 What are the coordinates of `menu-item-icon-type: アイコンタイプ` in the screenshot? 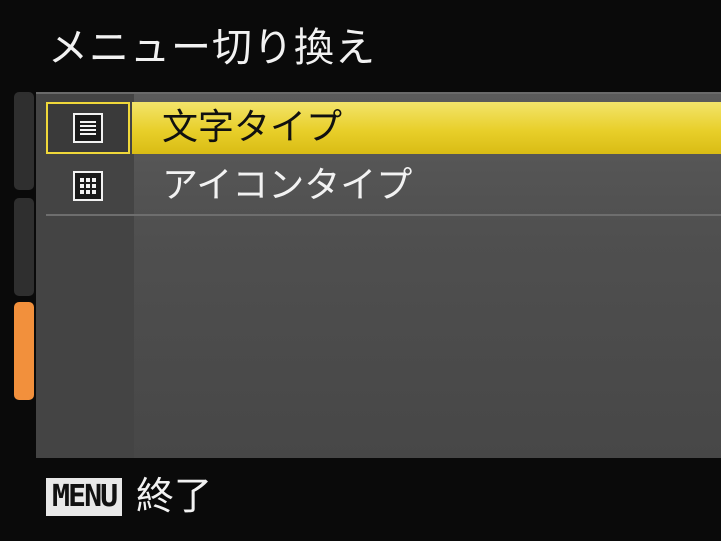 It's located at (383, 188).